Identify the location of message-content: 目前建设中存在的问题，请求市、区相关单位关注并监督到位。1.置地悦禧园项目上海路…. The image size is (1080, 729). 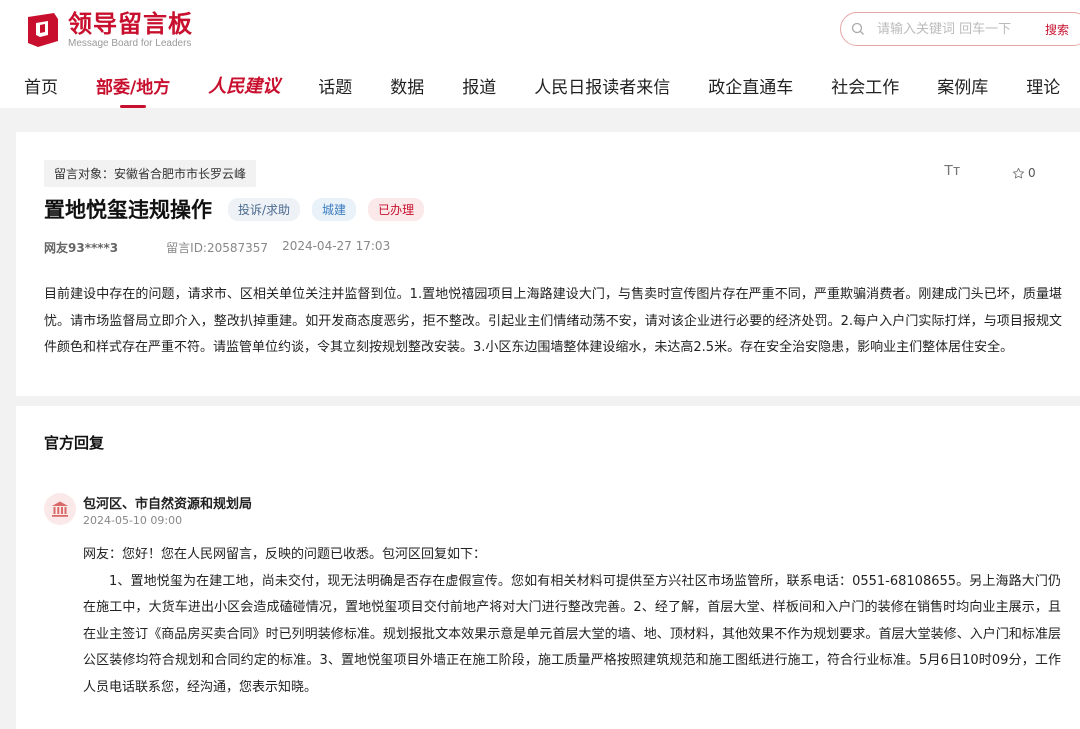
(553, 321).